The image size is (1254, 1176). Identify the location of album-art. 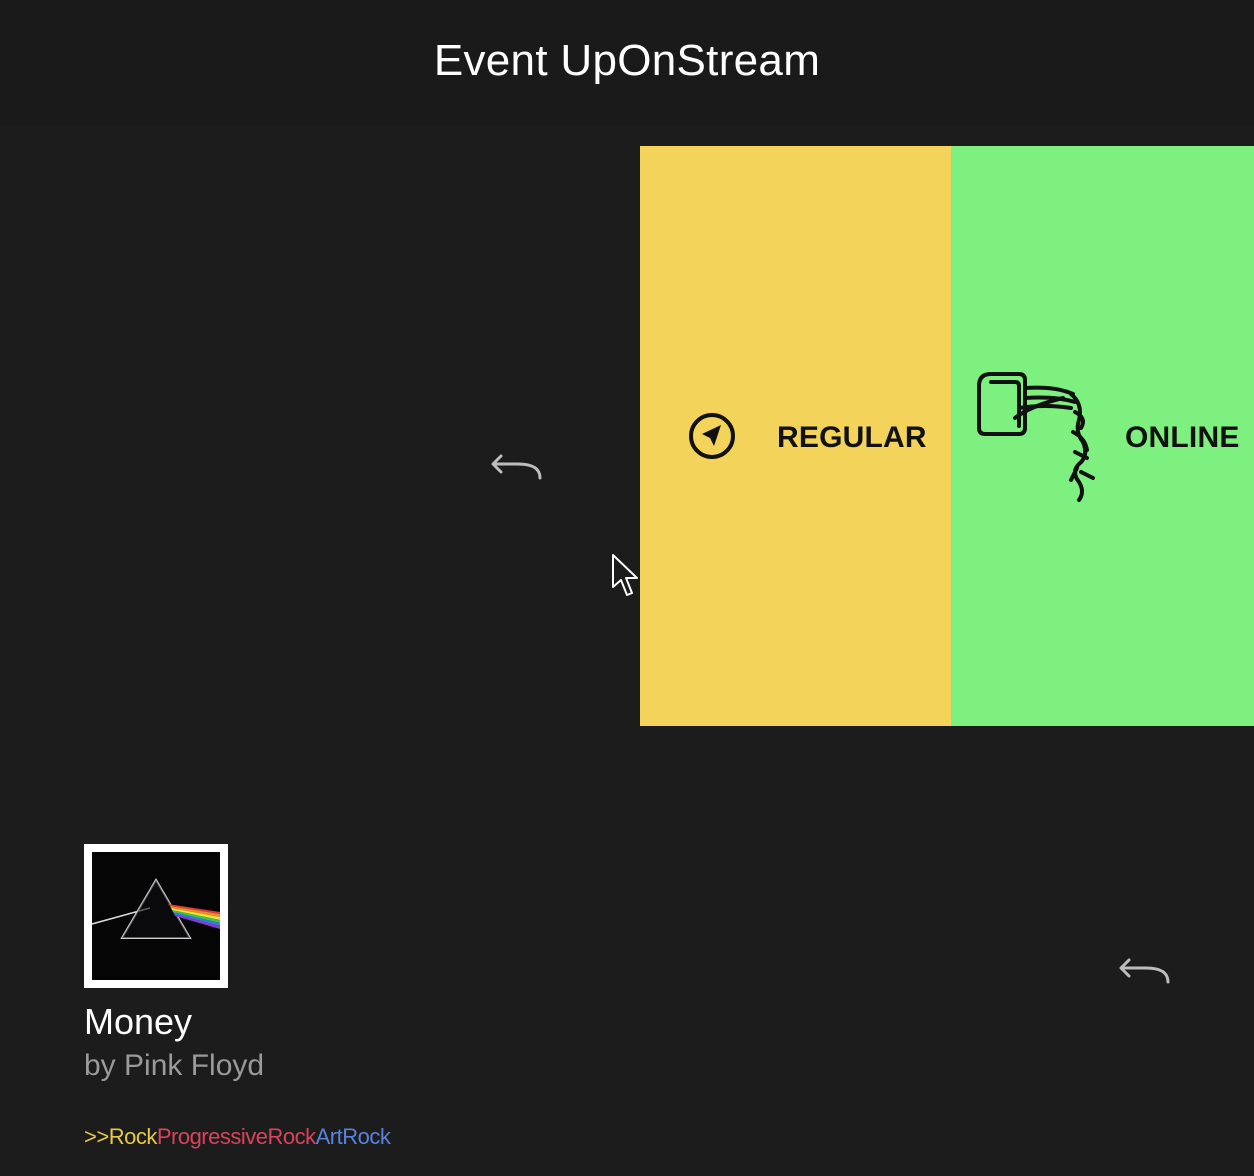
(156, 916).